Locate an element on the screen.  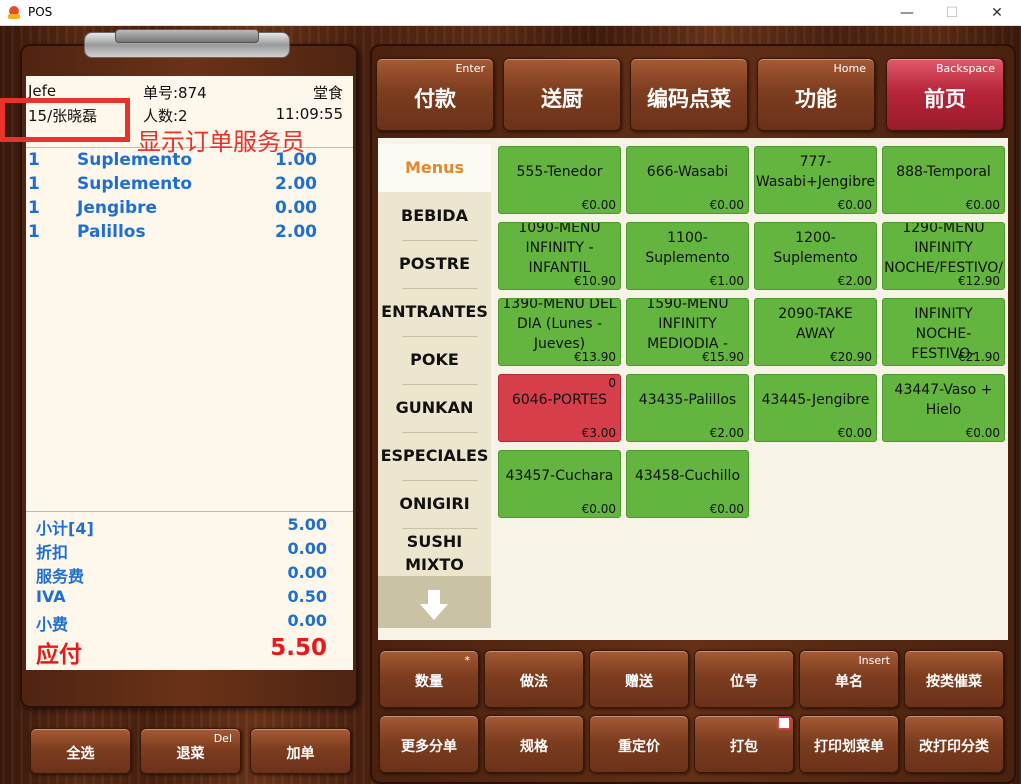
dish-tile: 43458-Cuchillo €0.00 is located at coordinates (687, 484).